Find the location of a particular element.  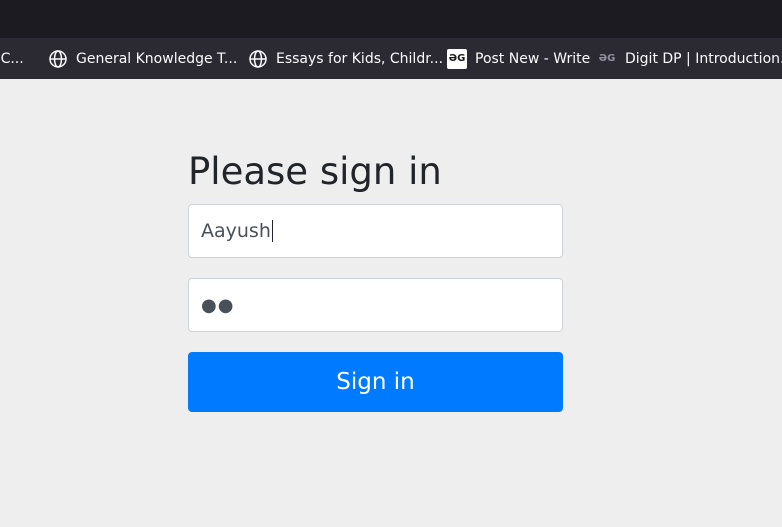

bookmark-item-post-new: ƏG Post New - Write is located at coordinates (518, 58).